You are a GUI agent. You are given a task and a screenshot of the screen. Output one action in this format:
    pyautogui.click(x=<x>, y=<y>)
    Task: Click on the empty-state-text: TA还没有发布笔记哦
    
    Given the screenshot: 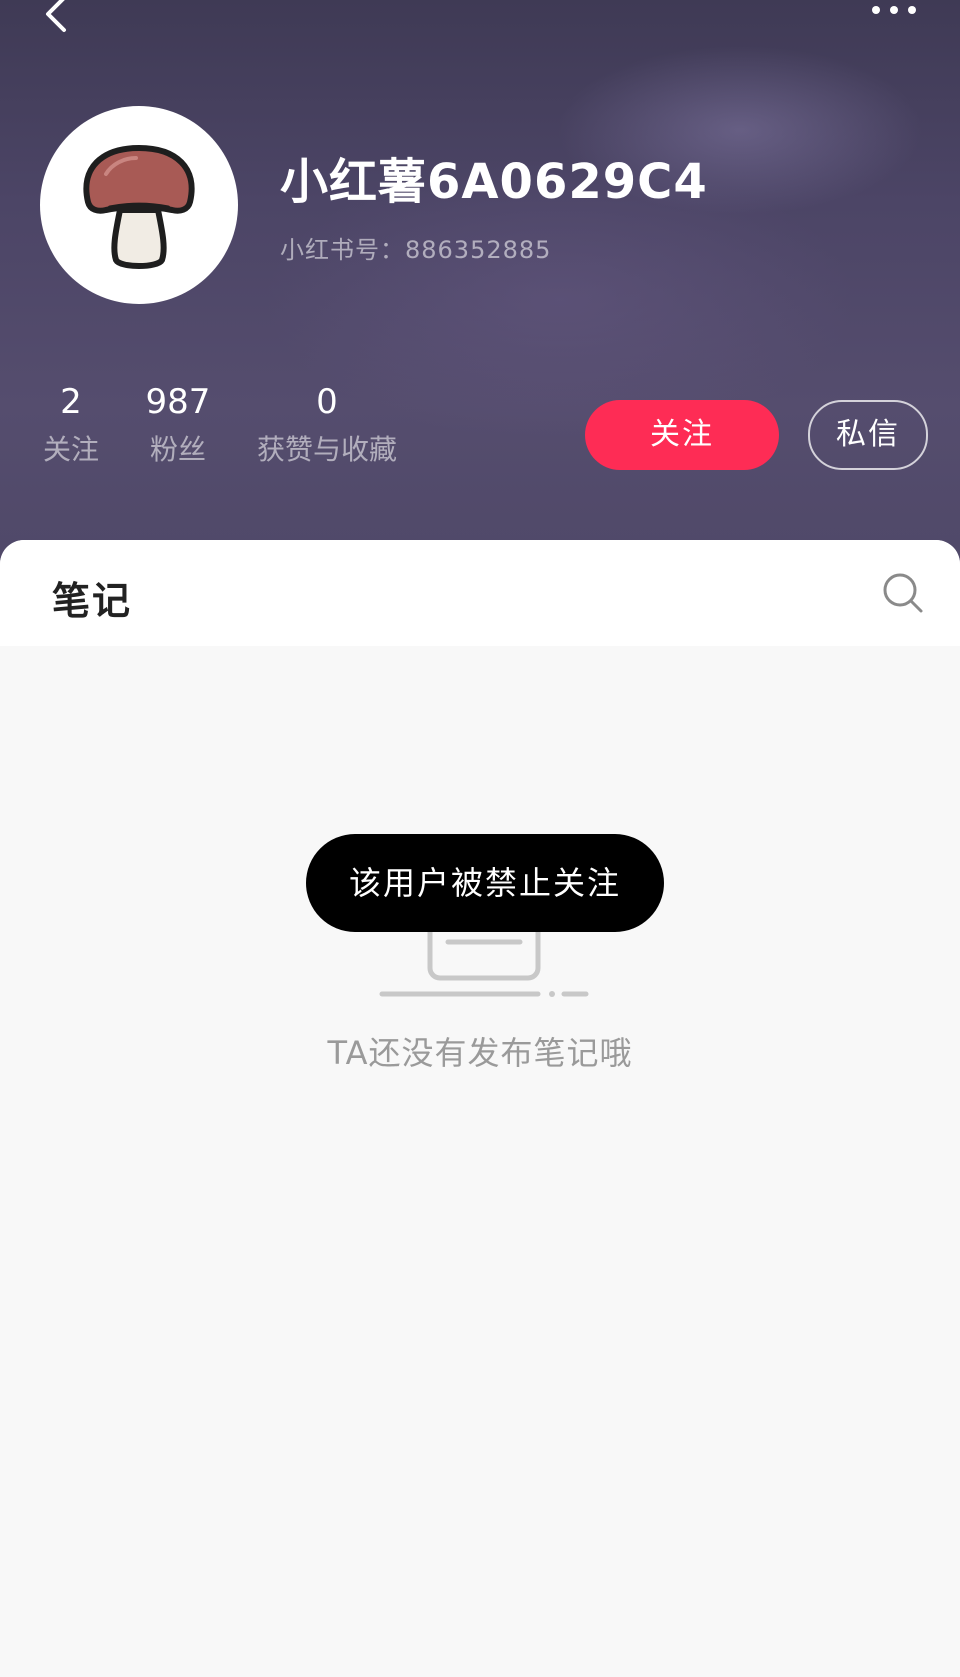 What is the action you would take?
    pyautogui.click(x=480, y=1053)
    